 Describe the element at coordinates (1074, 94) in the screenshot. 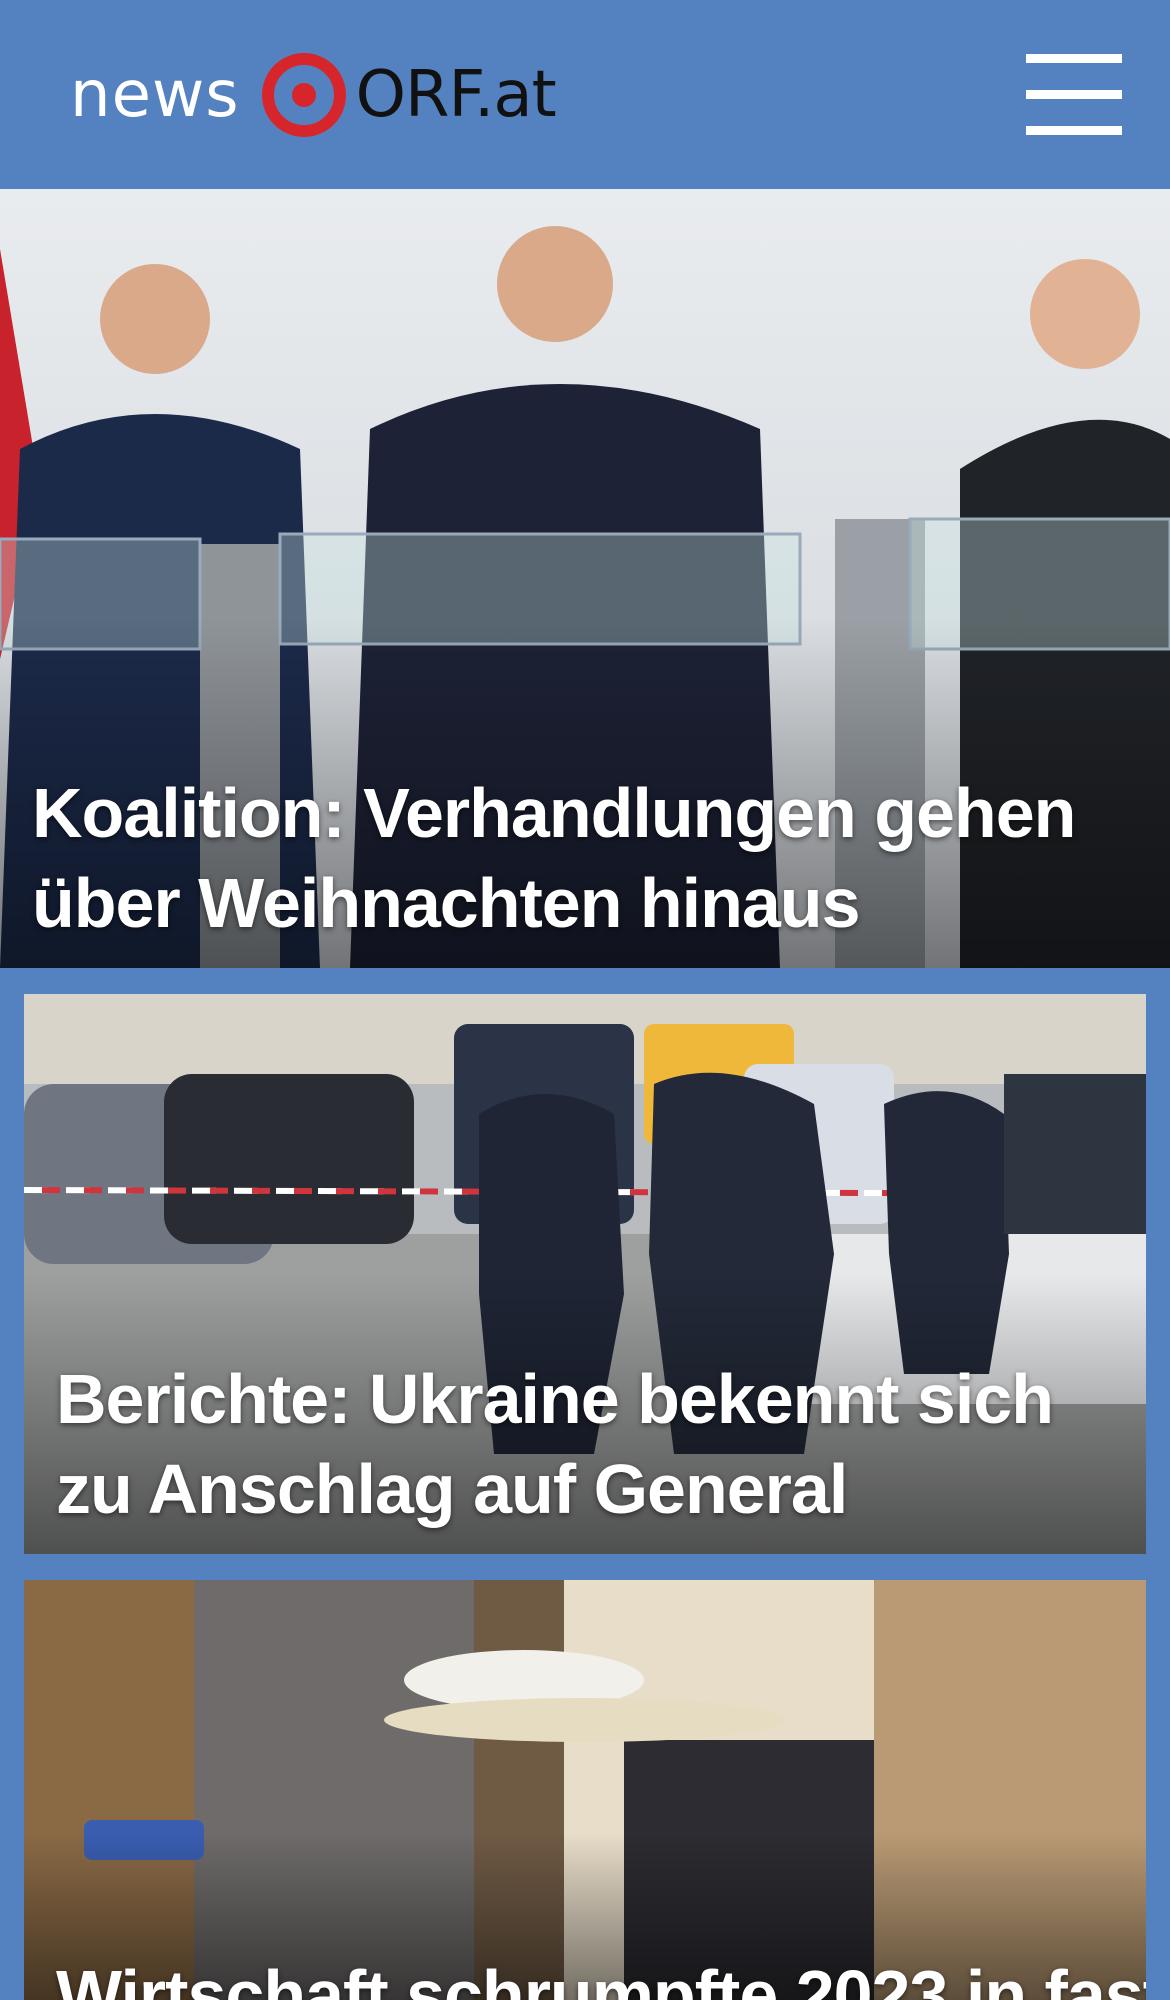

I see `hamburger-menu-icon` at that location.